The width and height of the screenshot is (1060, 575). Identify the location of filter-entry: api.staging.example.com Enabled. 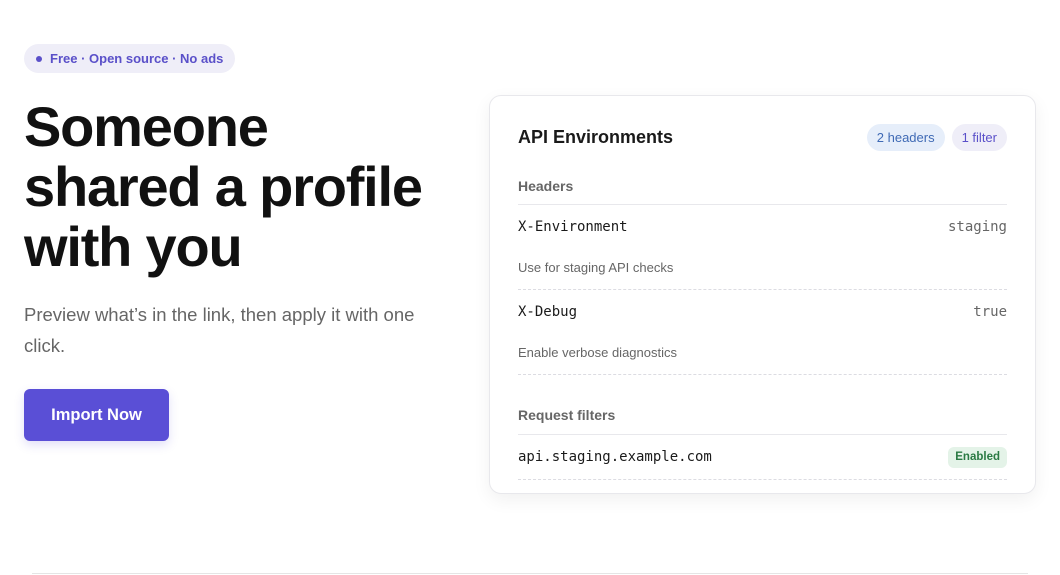
(762, 457).